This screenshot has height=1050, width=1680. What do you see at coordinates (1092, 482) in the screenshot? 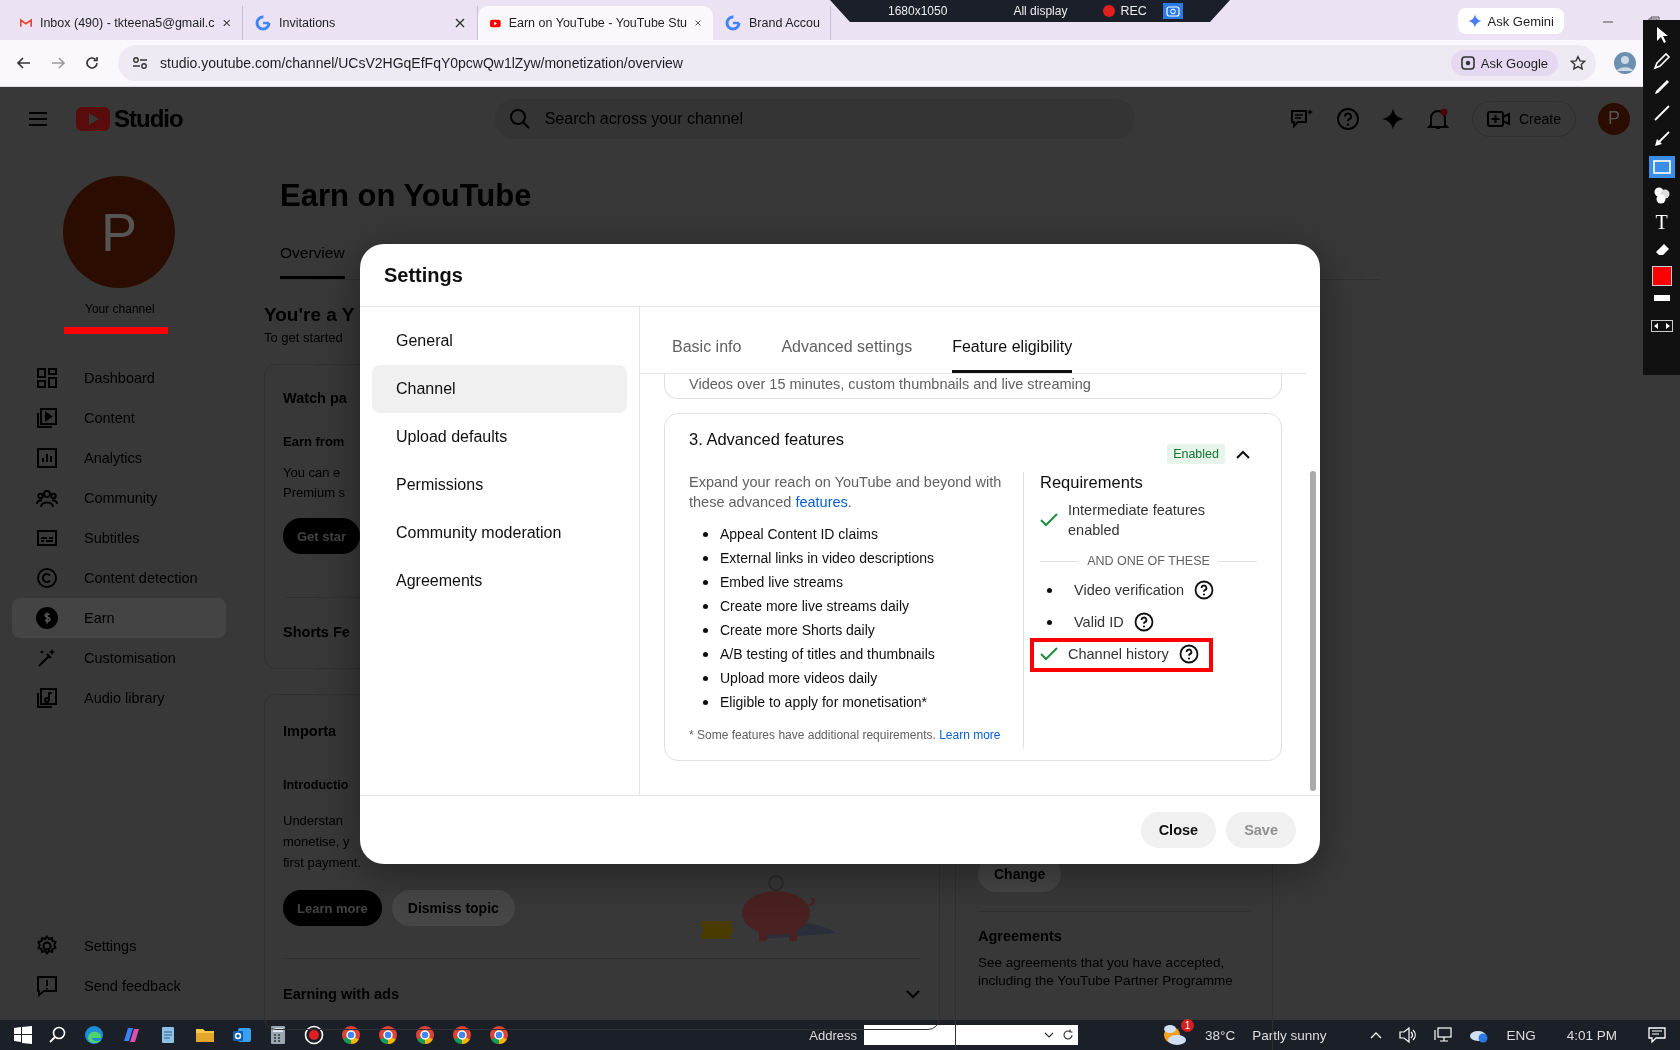
I see `requirements-title: Requirements` at bounding box center [1092, 482].